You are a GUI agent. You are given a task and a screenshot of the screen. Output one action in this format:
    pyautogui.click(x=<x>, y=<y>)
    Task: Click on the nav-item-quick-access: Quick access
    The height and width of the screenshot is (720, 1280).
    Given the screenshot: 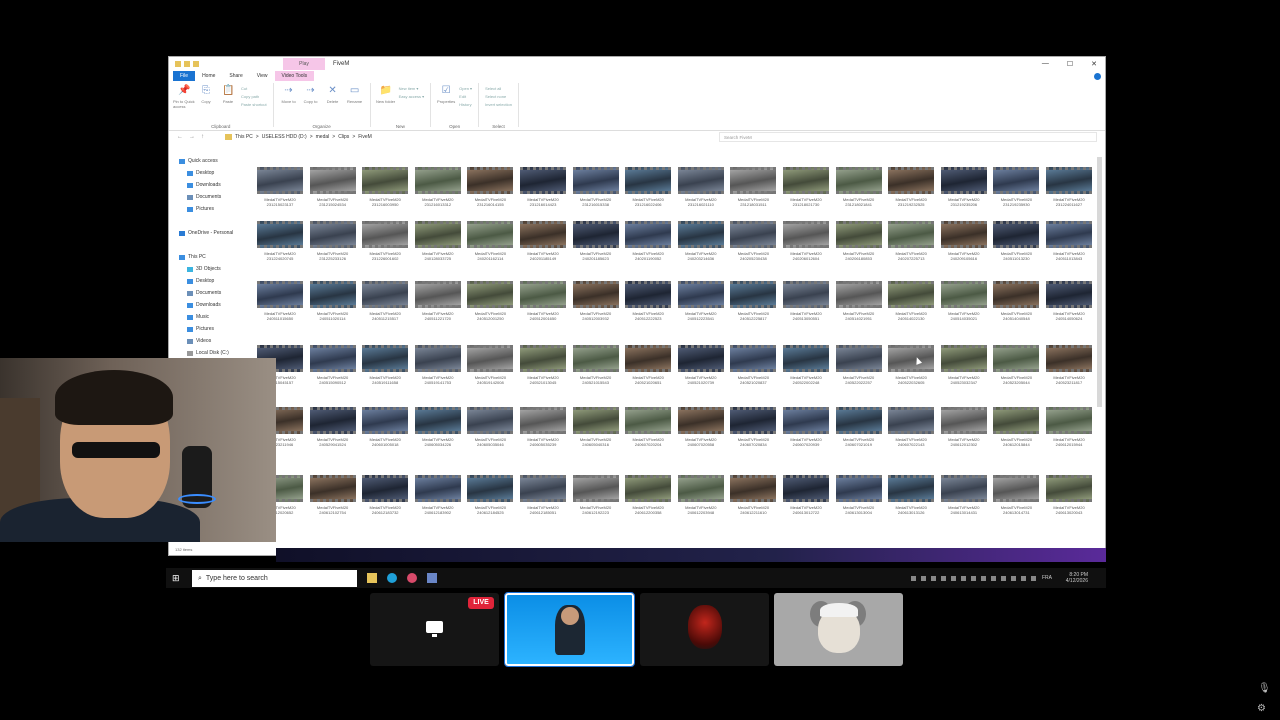 What is the action you would take?
    pyautogui.click(x=210, y=161)
    